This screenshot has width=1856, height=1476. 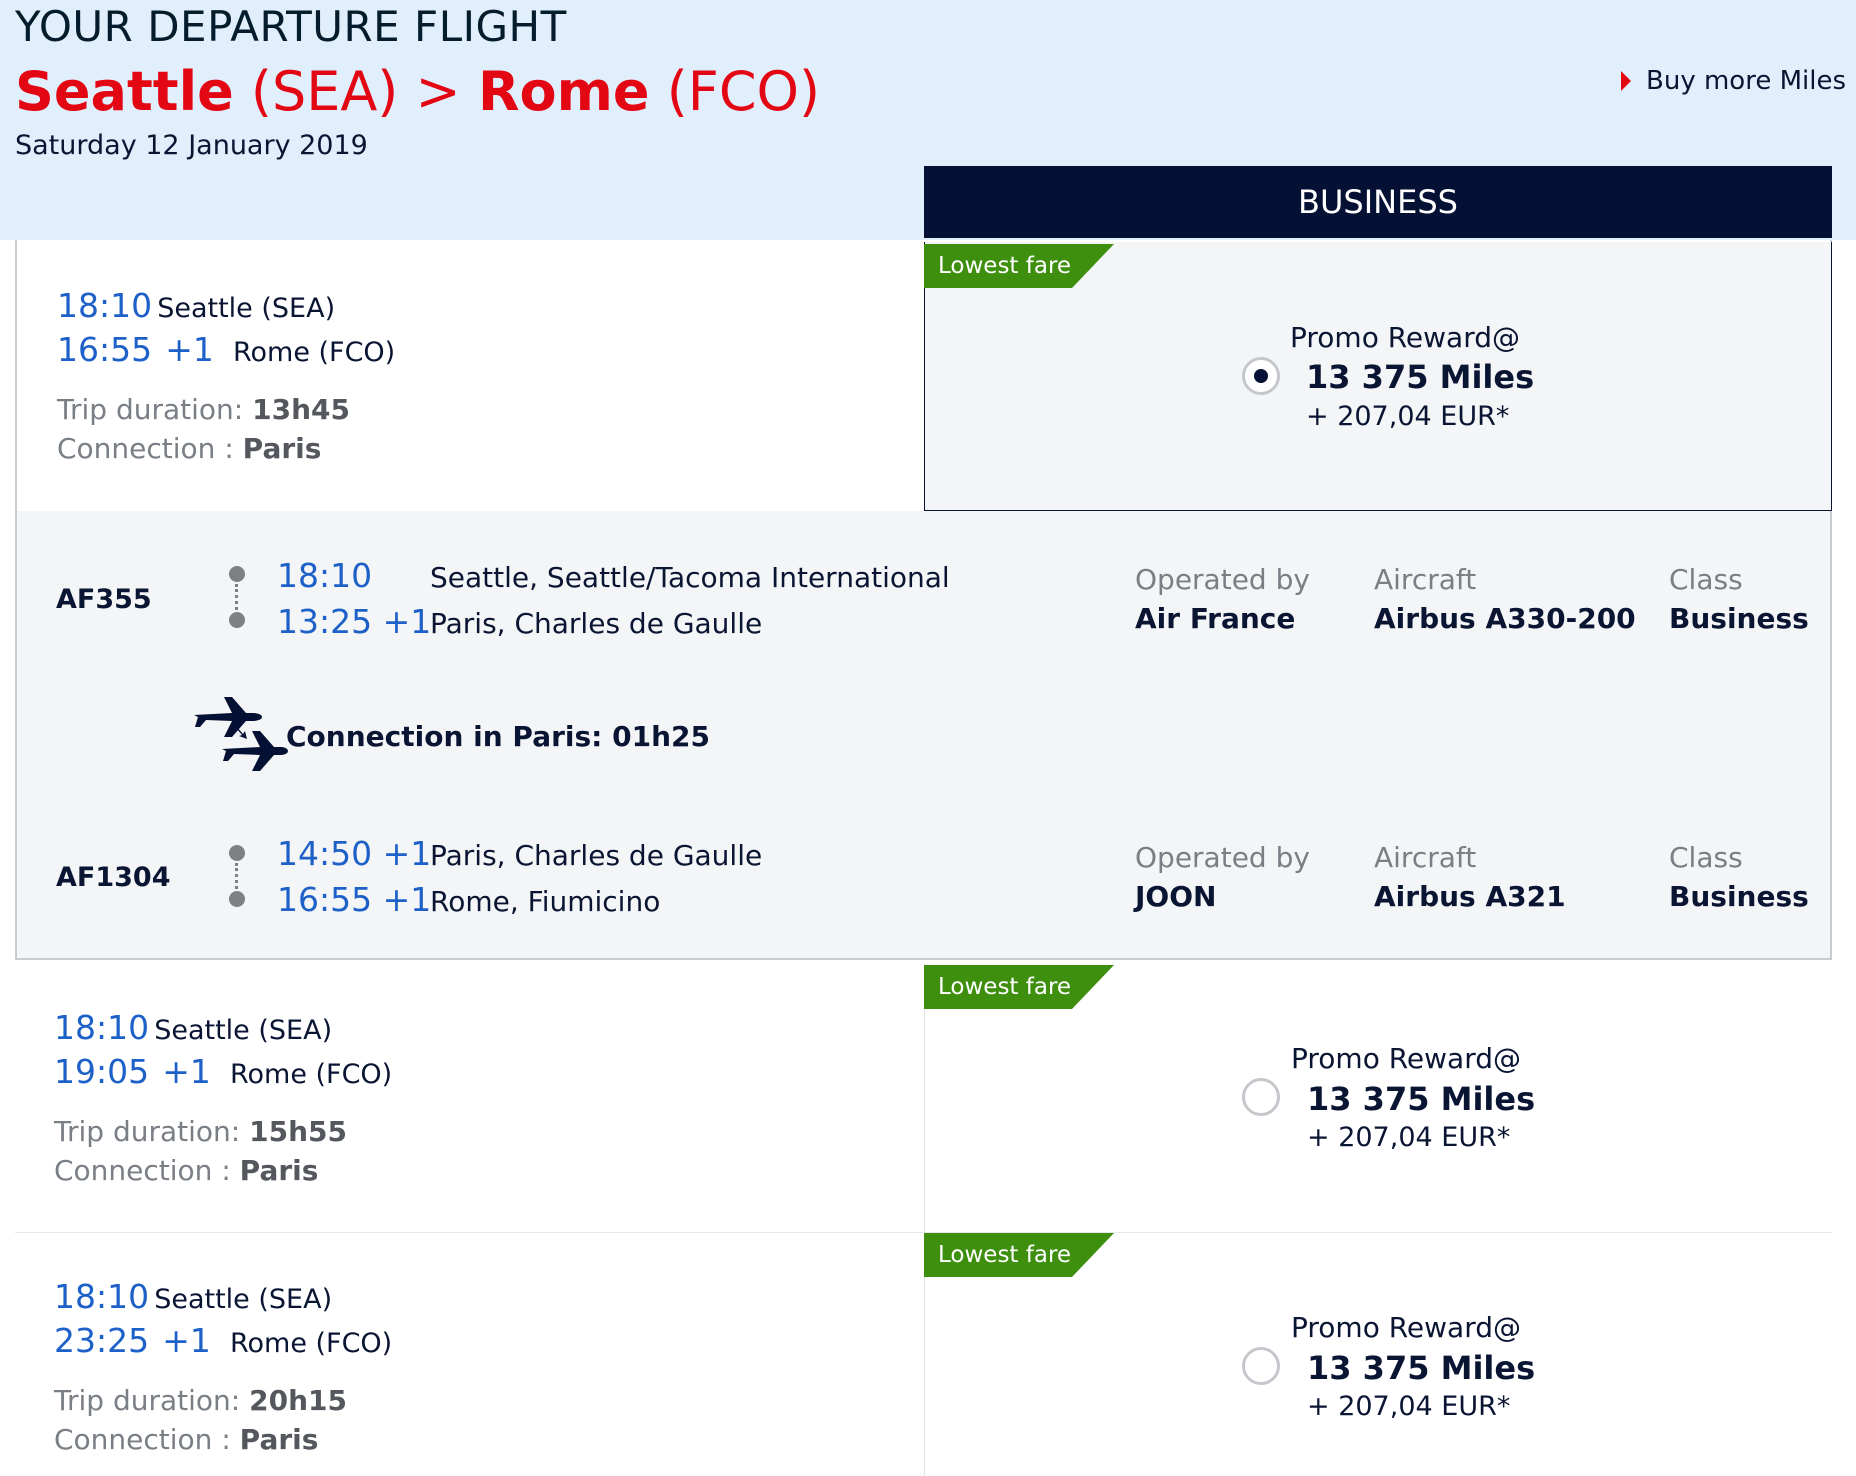 I want to click on trip-duration: Trip duration: 20h15, so click(x=200, y=1400).